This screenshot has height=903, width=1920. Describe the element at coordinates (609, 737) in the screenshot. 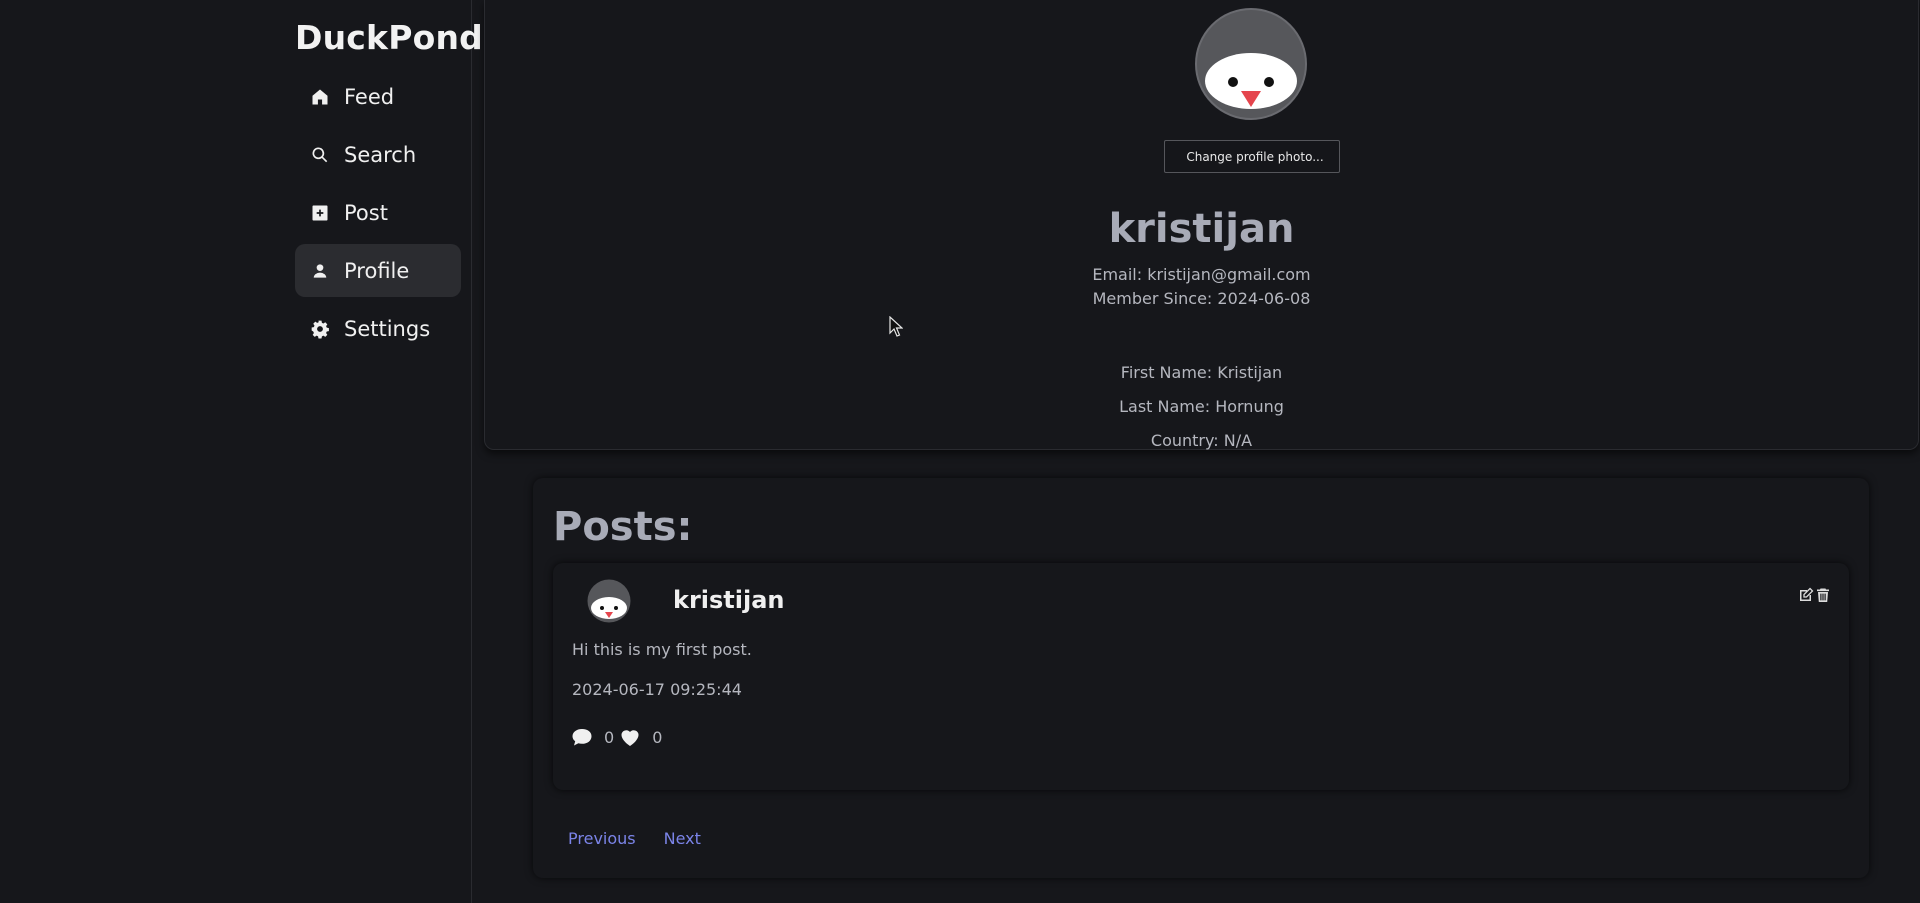

I see `comment-count: 0` at that location.